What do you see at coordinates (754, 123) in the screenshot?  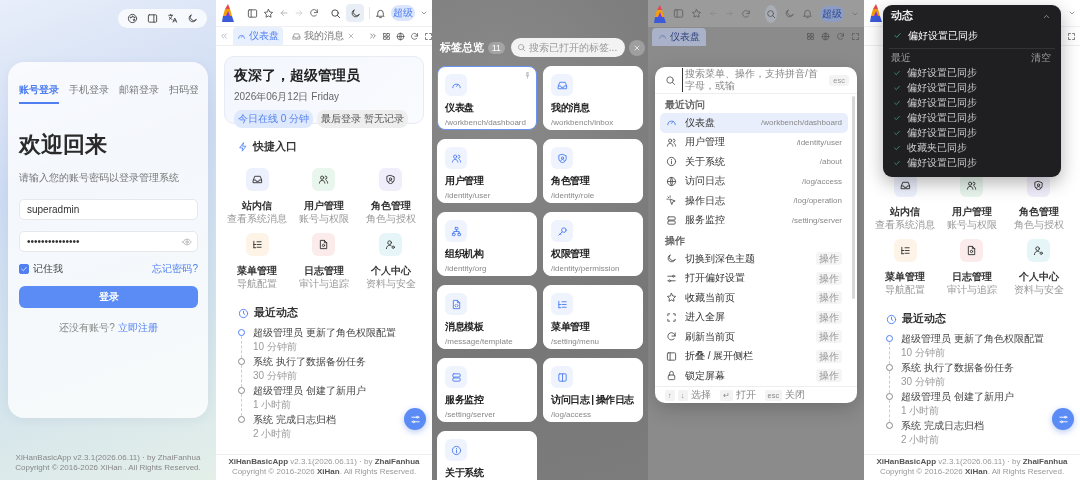 I see `command-item: 仪表盘 /workbench/dashboard` at bounding box center [754, 123].